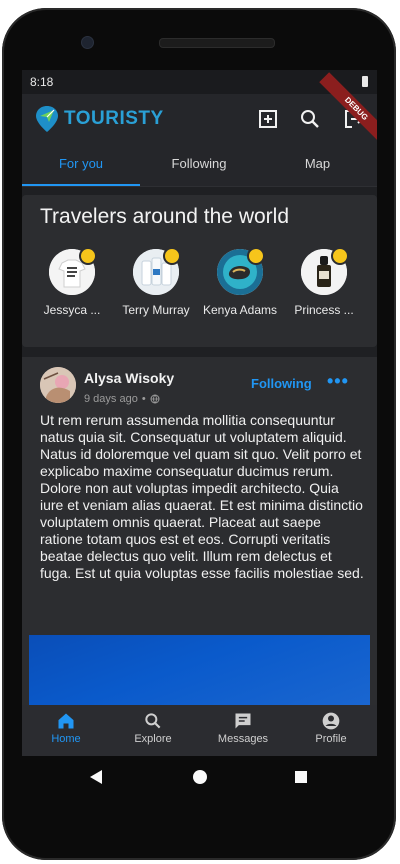 This screenshot has height=864, width=400. What do you see at coordinates (156, 310) in the screenshot?
I see `traveler-name: Terry Murray` at bounding box center [156, 310].